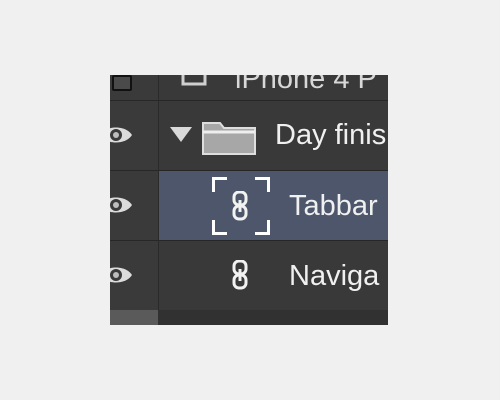  I want to click on layer-thumb-icon, so click(194, 80).